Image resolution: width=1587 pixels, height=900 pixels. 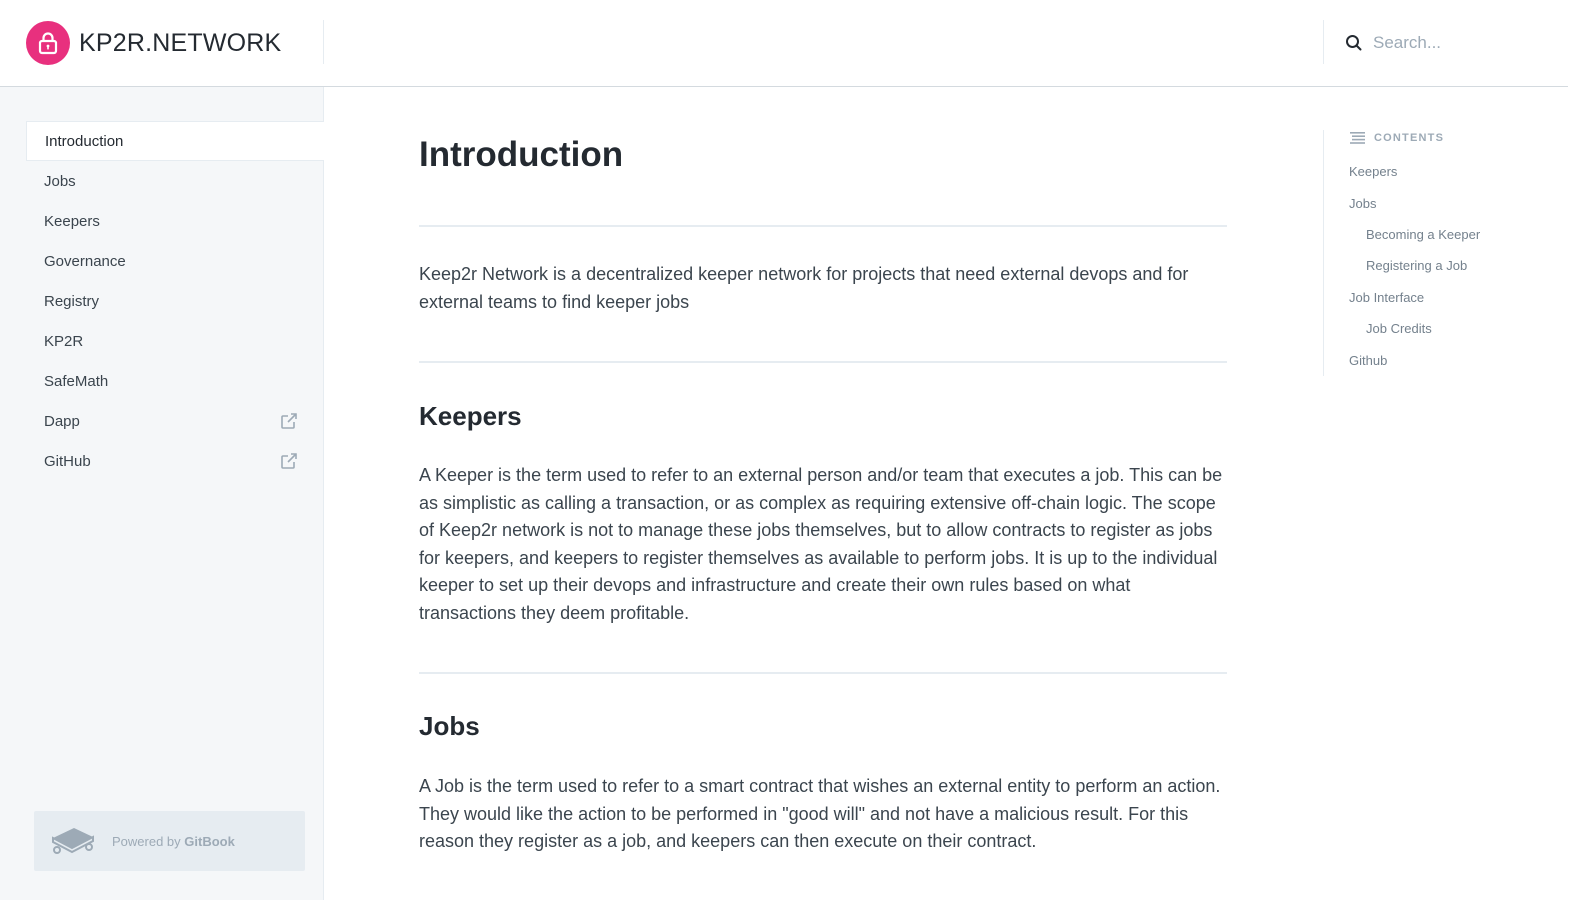 What do you see at coordinates (180, 42) in the screenshot?
I see `brand-name: KP2R.NETWORK` at bounding box center [180, 42].